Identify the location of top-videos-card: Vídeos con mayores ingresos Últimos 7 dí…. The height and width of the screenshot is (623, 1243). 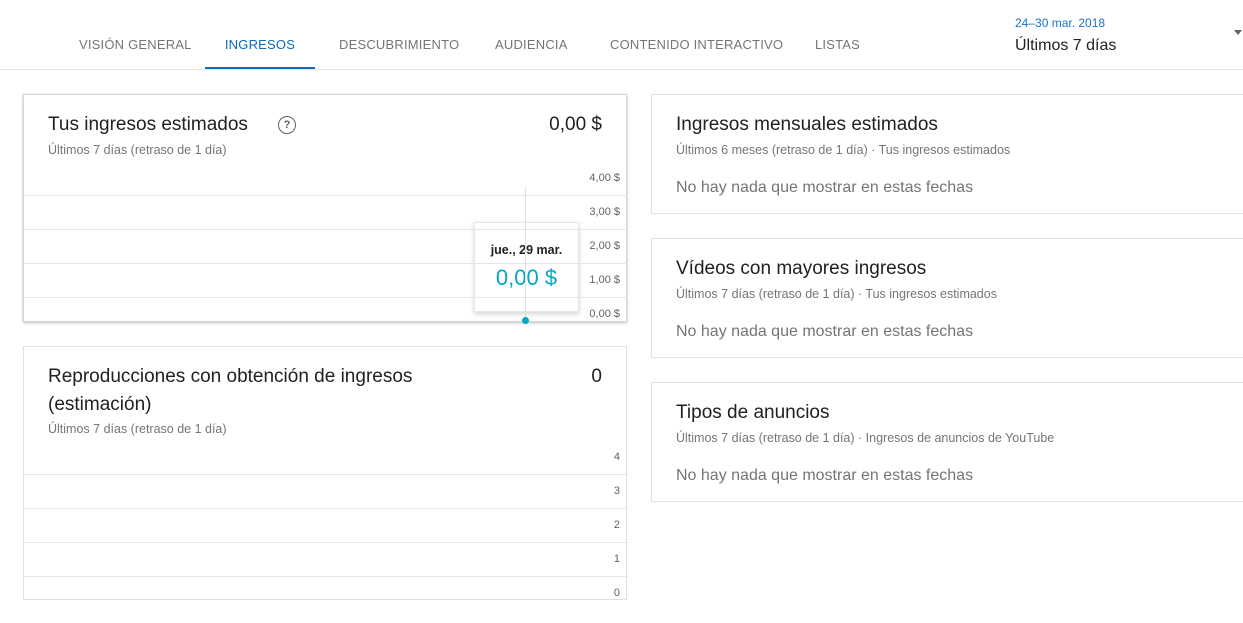
(947, 298).